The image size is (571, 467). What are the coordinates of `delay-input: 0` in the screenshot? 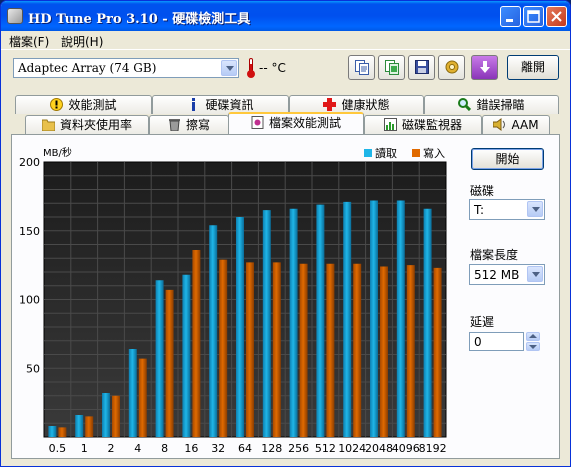 It's located at (496, 341).